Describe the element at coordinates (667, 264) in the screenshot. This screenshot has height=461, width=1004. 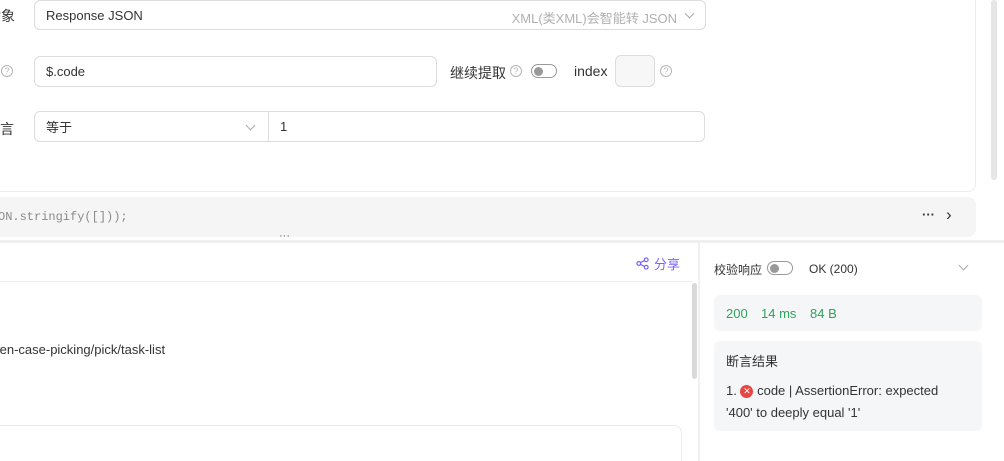
I see `share-label: 分享` at that location.